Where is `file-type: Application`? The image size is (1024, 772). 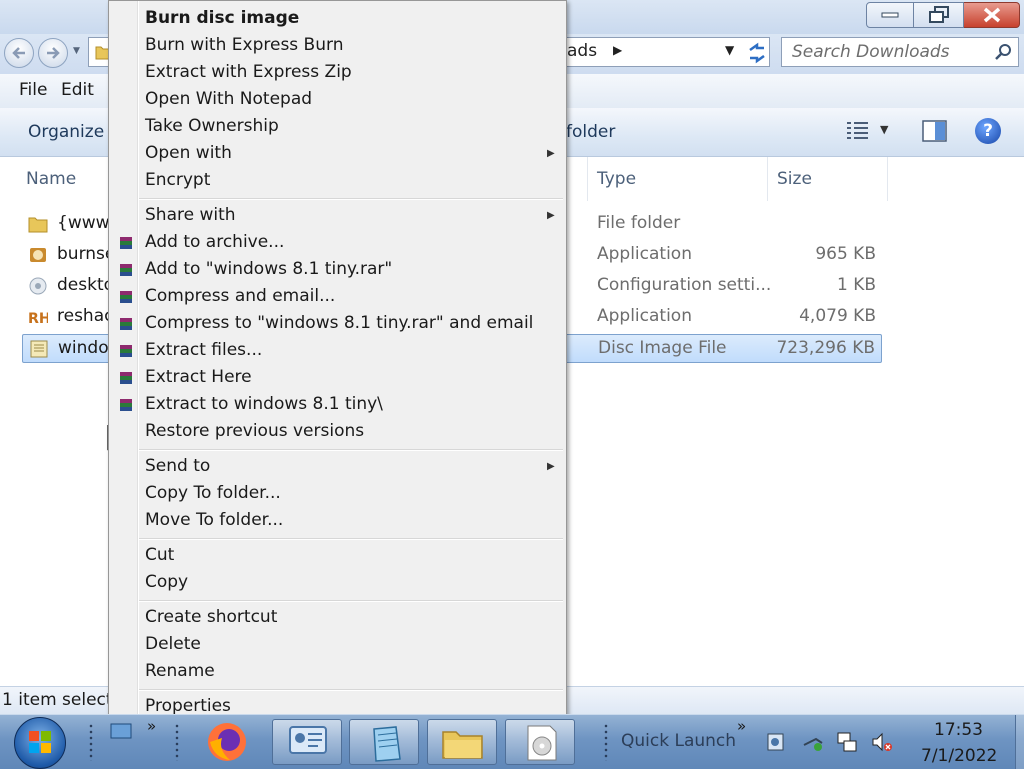 file-type: Application is located at coordinates (644, 254).